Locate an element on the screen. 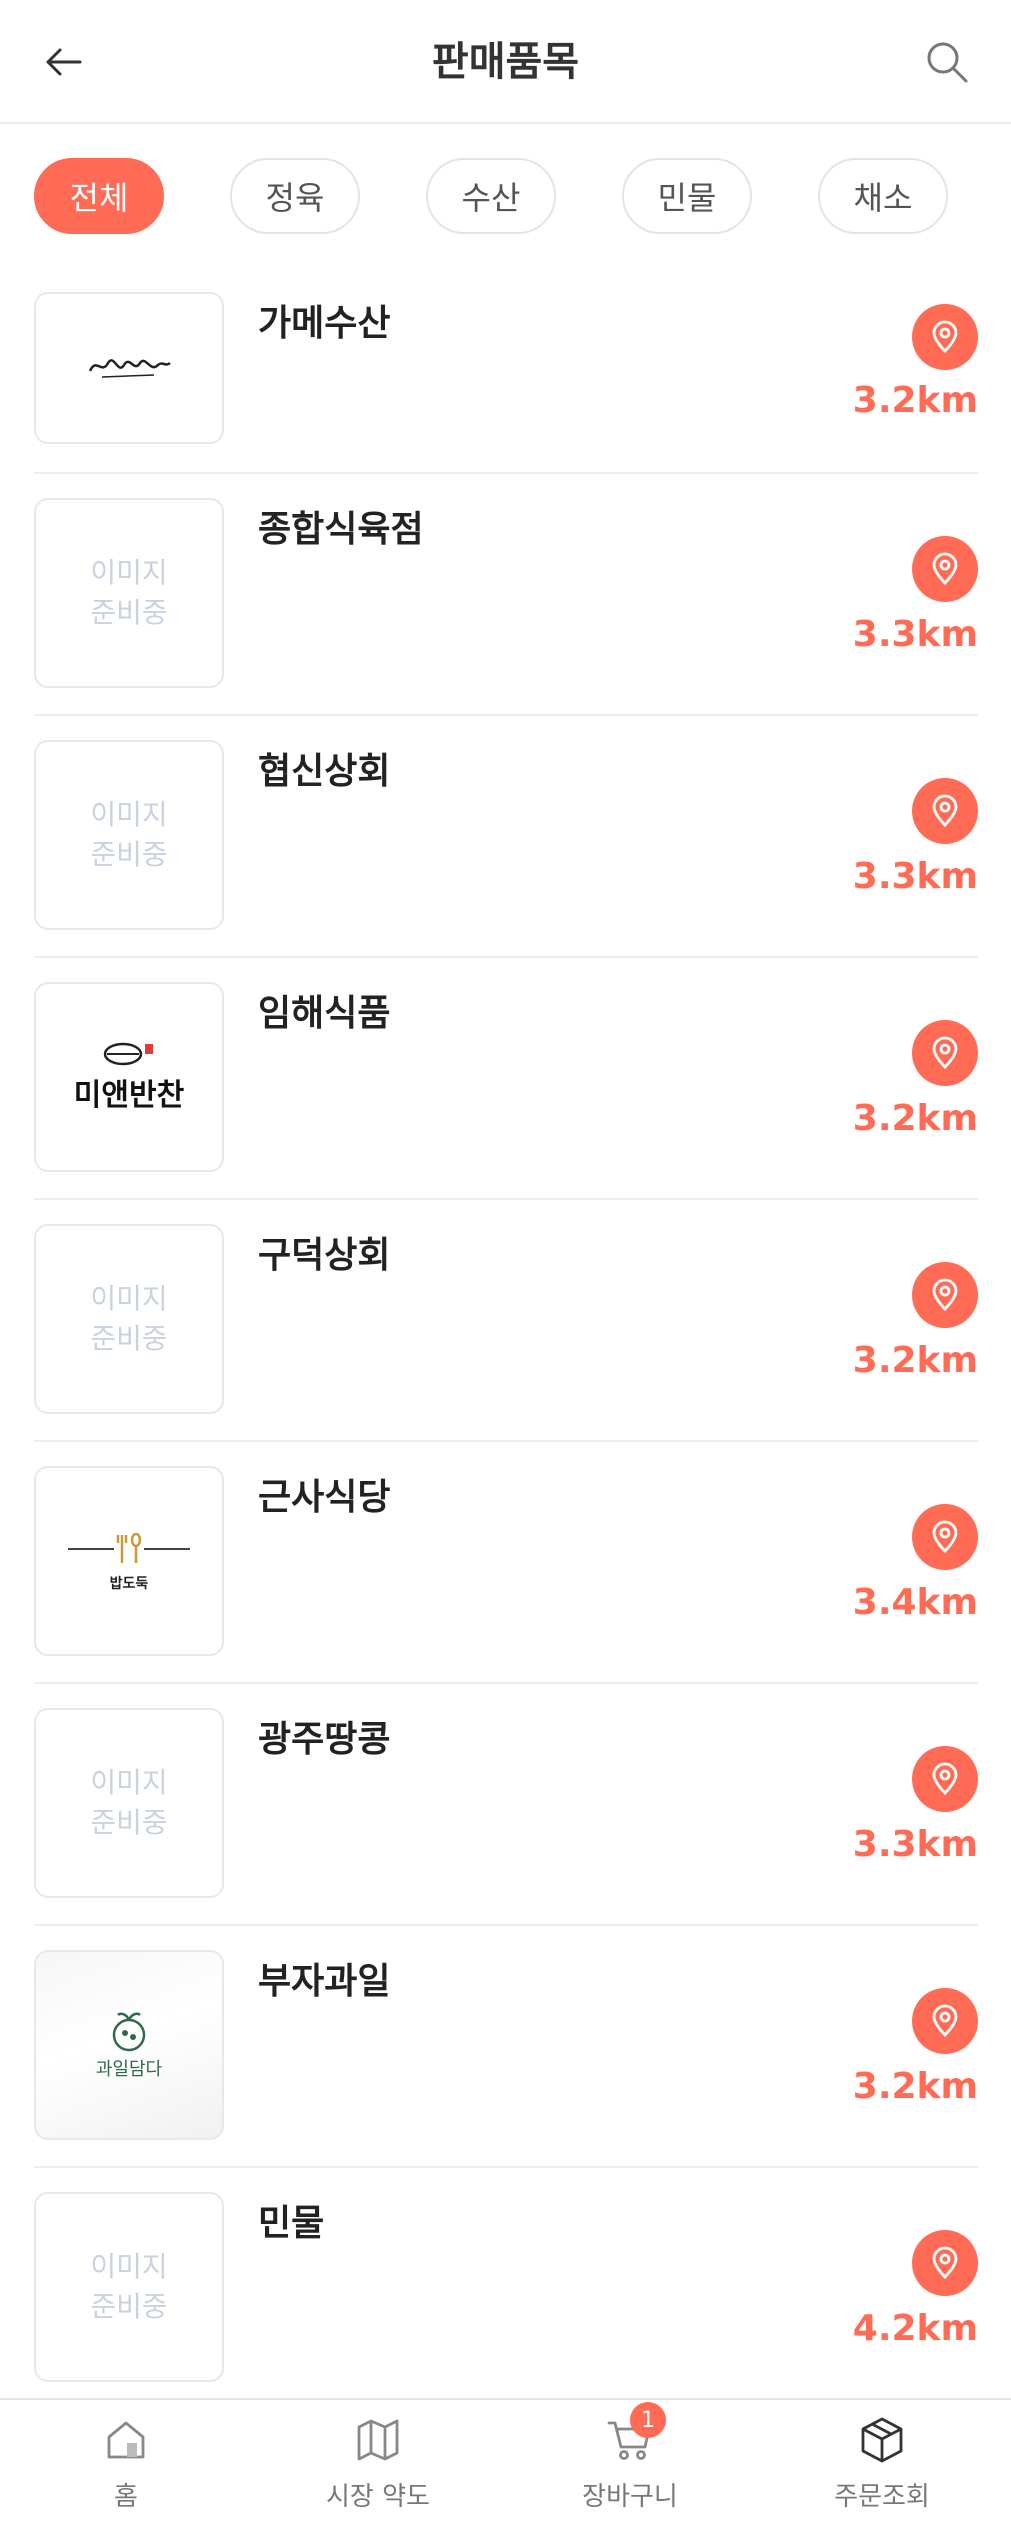 This screenshot has height=2522, width=1011. map-icon is located at coordinates (378, 2440).